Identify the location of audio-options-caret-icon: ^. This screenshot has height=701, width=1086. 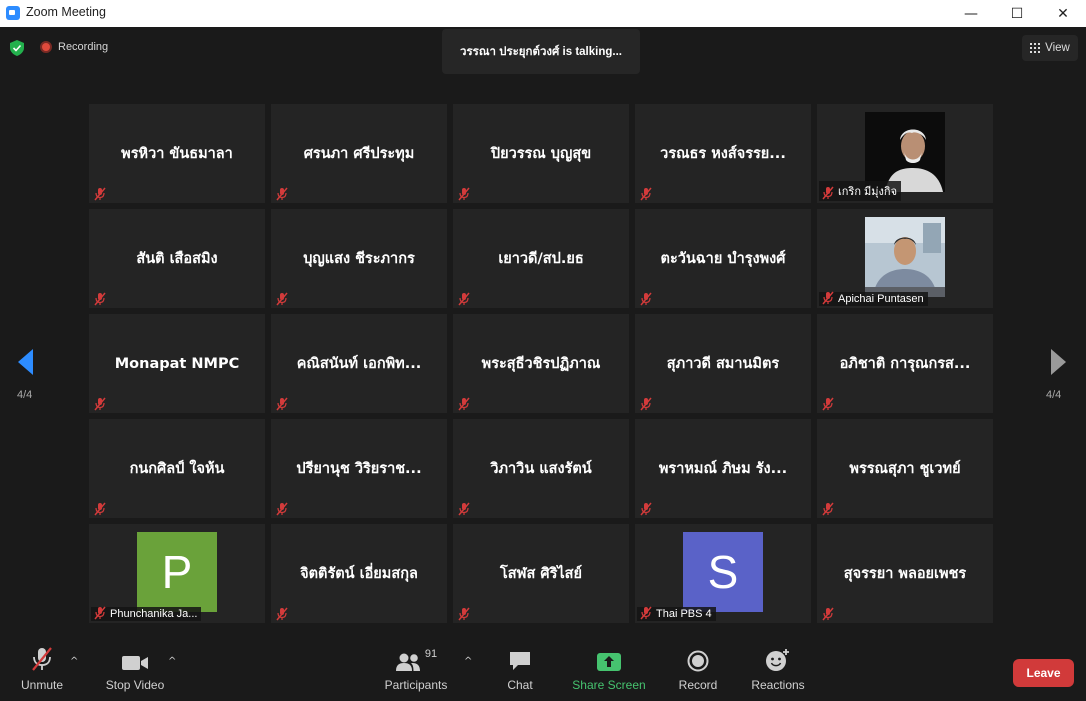
(74, 661).